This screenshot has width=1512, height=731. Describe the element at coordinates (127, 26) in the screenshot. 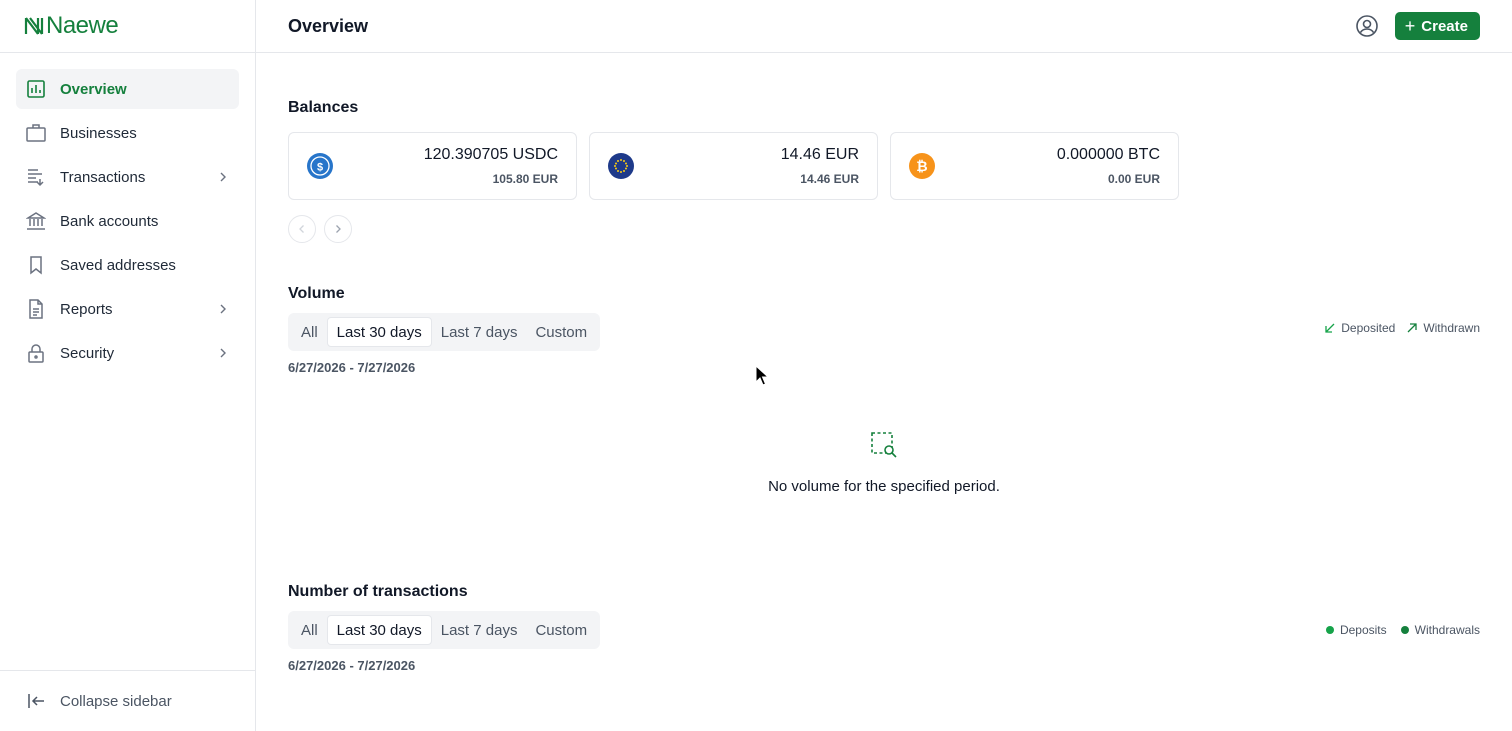

I see `logo: Naewe` at that location.